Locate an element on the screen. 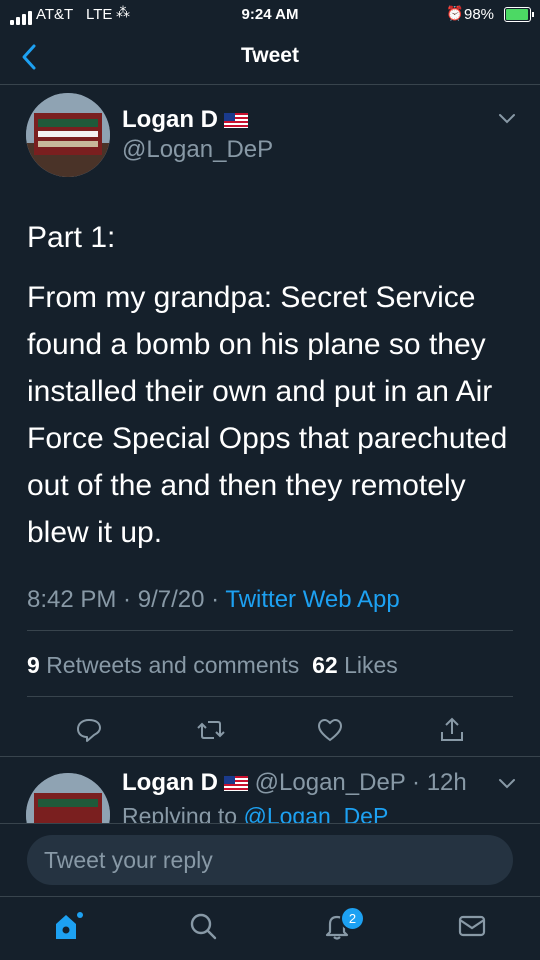 This screenshot has width=540, height=960. retweet-count: 9 is located at coordinates (33, 665).